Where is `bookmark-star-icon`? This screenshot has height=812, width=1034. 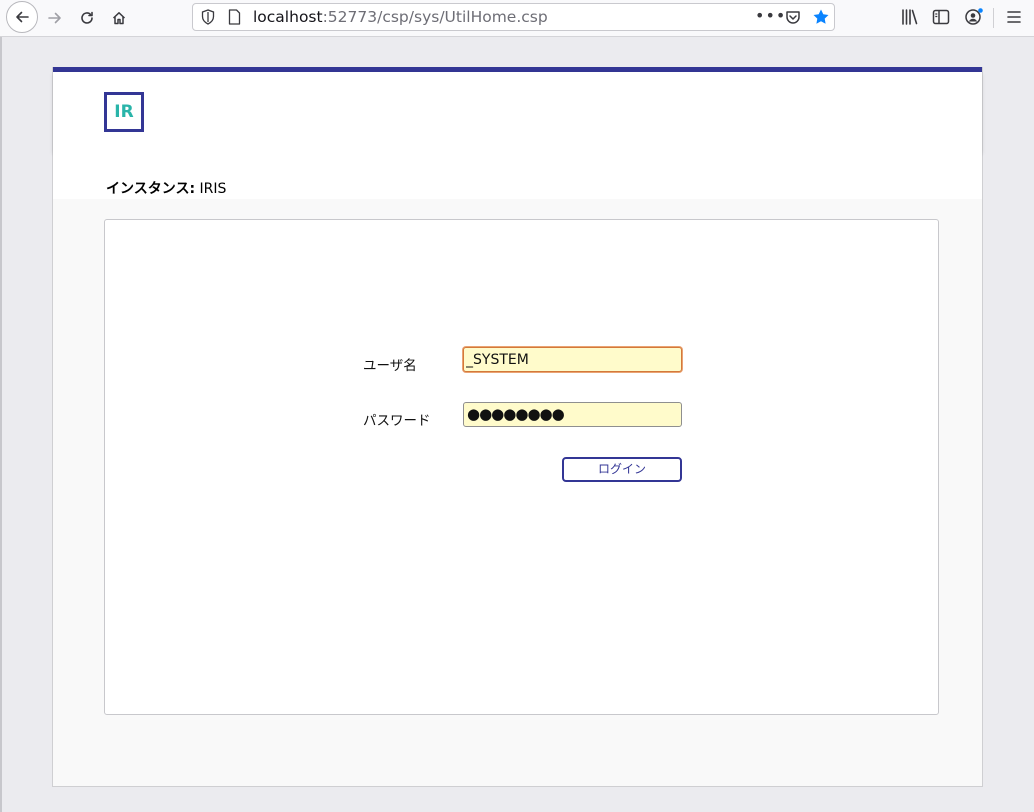 bookmark-star-icon is located at coordinates (821, 19).